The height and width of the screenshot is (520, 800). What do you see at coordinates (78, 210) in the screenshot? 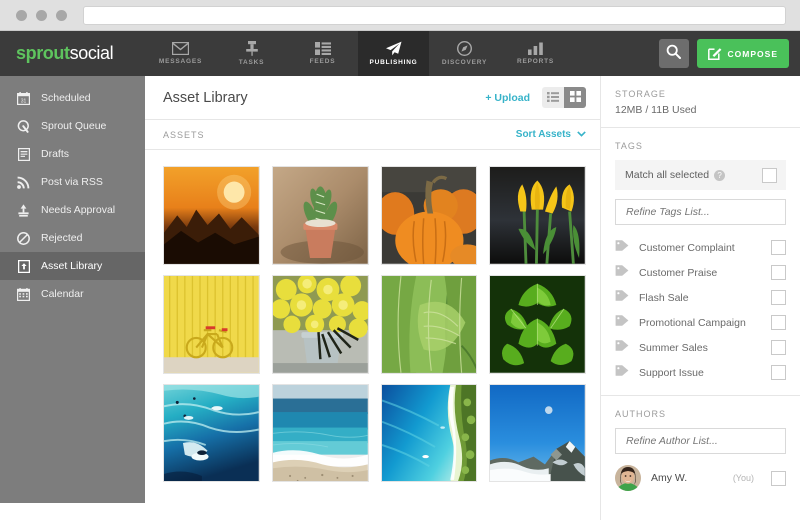
I see `sidebar-label-needs-approval: Needs Approval` at bounding box center [78, 210].